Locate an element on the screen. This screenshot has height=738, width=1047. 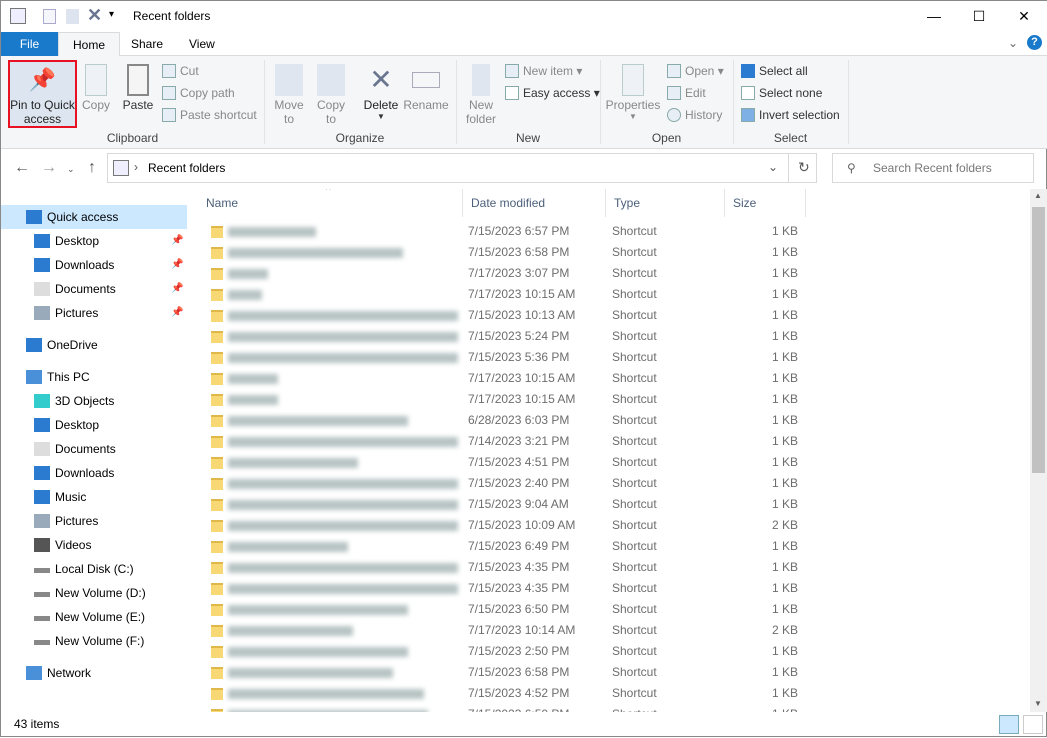
paste-shortcut-button: Paste shortcut is located at coordinates (209, 115).